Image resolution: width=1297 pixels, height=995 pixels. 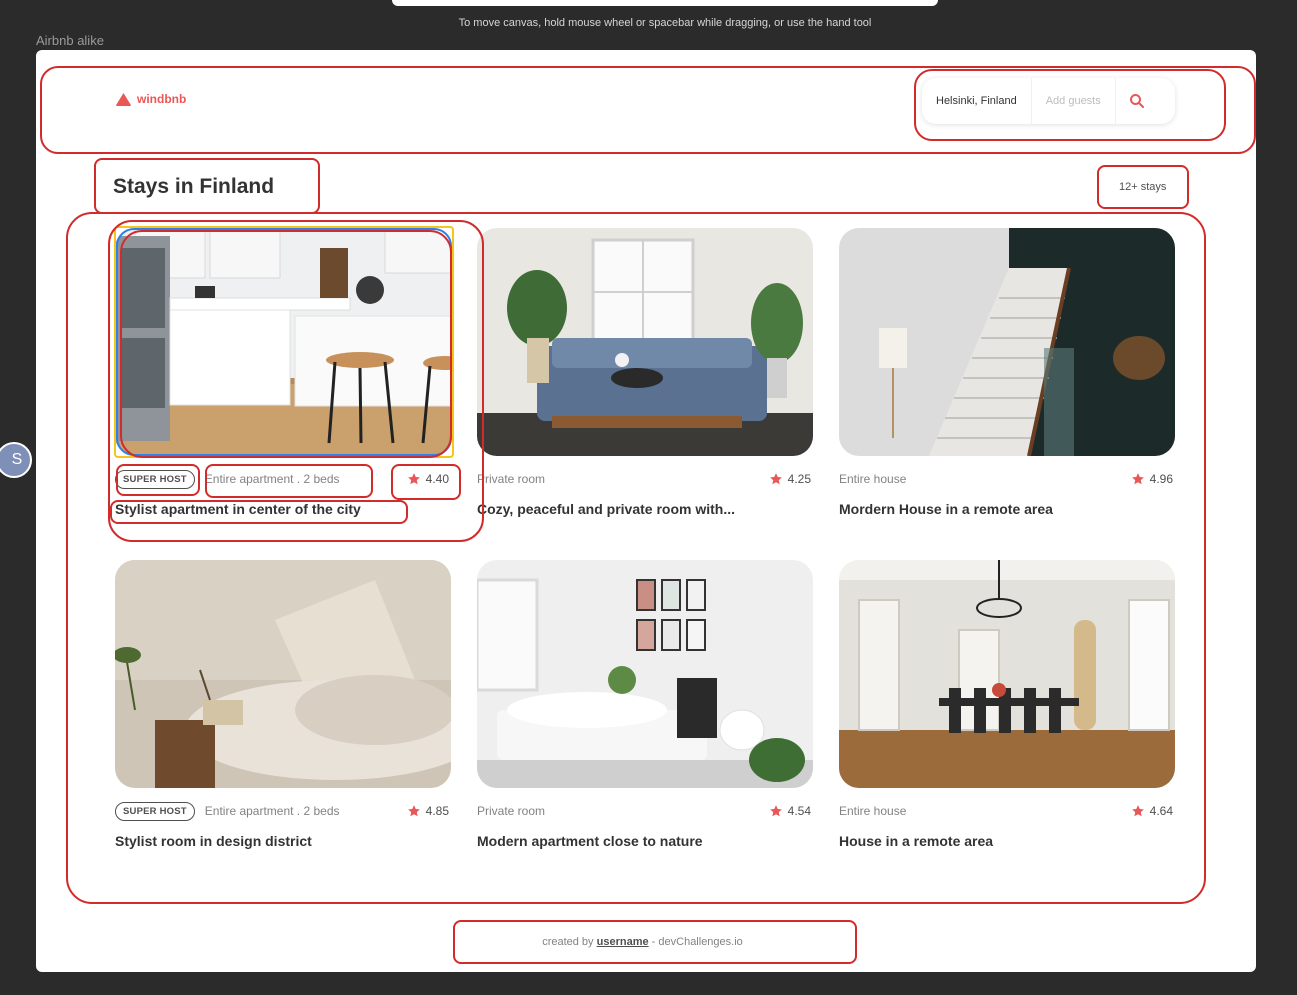 I want to click on stay-title: Stylist apartment in center of the city, so click(x=238, y=509).